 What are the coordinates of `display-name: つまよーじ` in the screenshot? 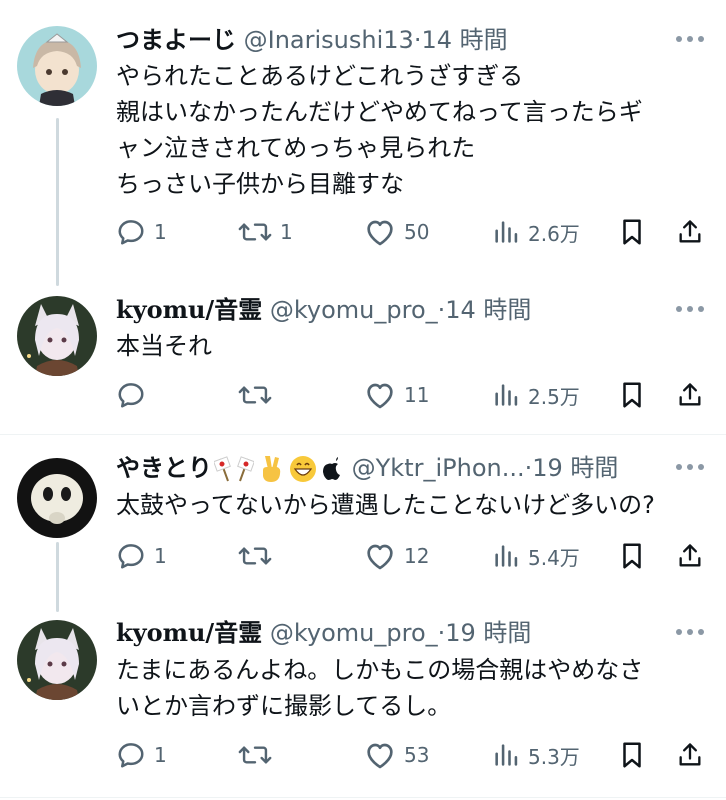 It's located at (176, 40).